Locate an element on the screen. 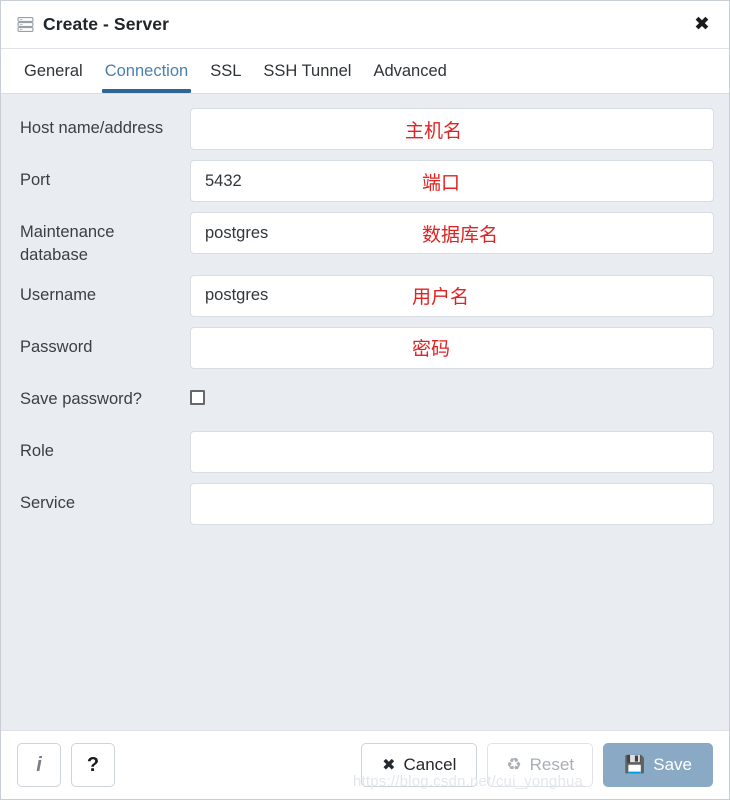 This screenshot has width=730, height=800. service-input is located at coordinates (452, 503).